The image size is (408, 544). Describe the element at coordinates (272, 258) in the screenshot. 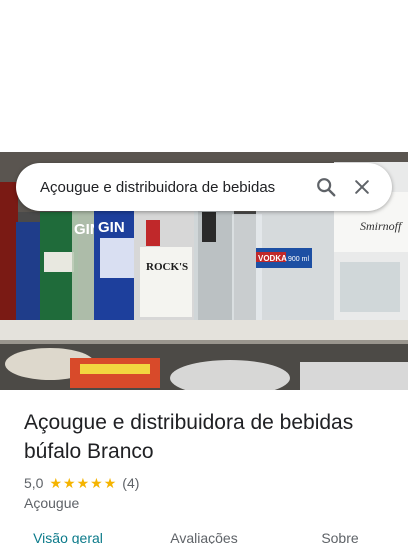

I see `vodka-label: VODKA` at that location.